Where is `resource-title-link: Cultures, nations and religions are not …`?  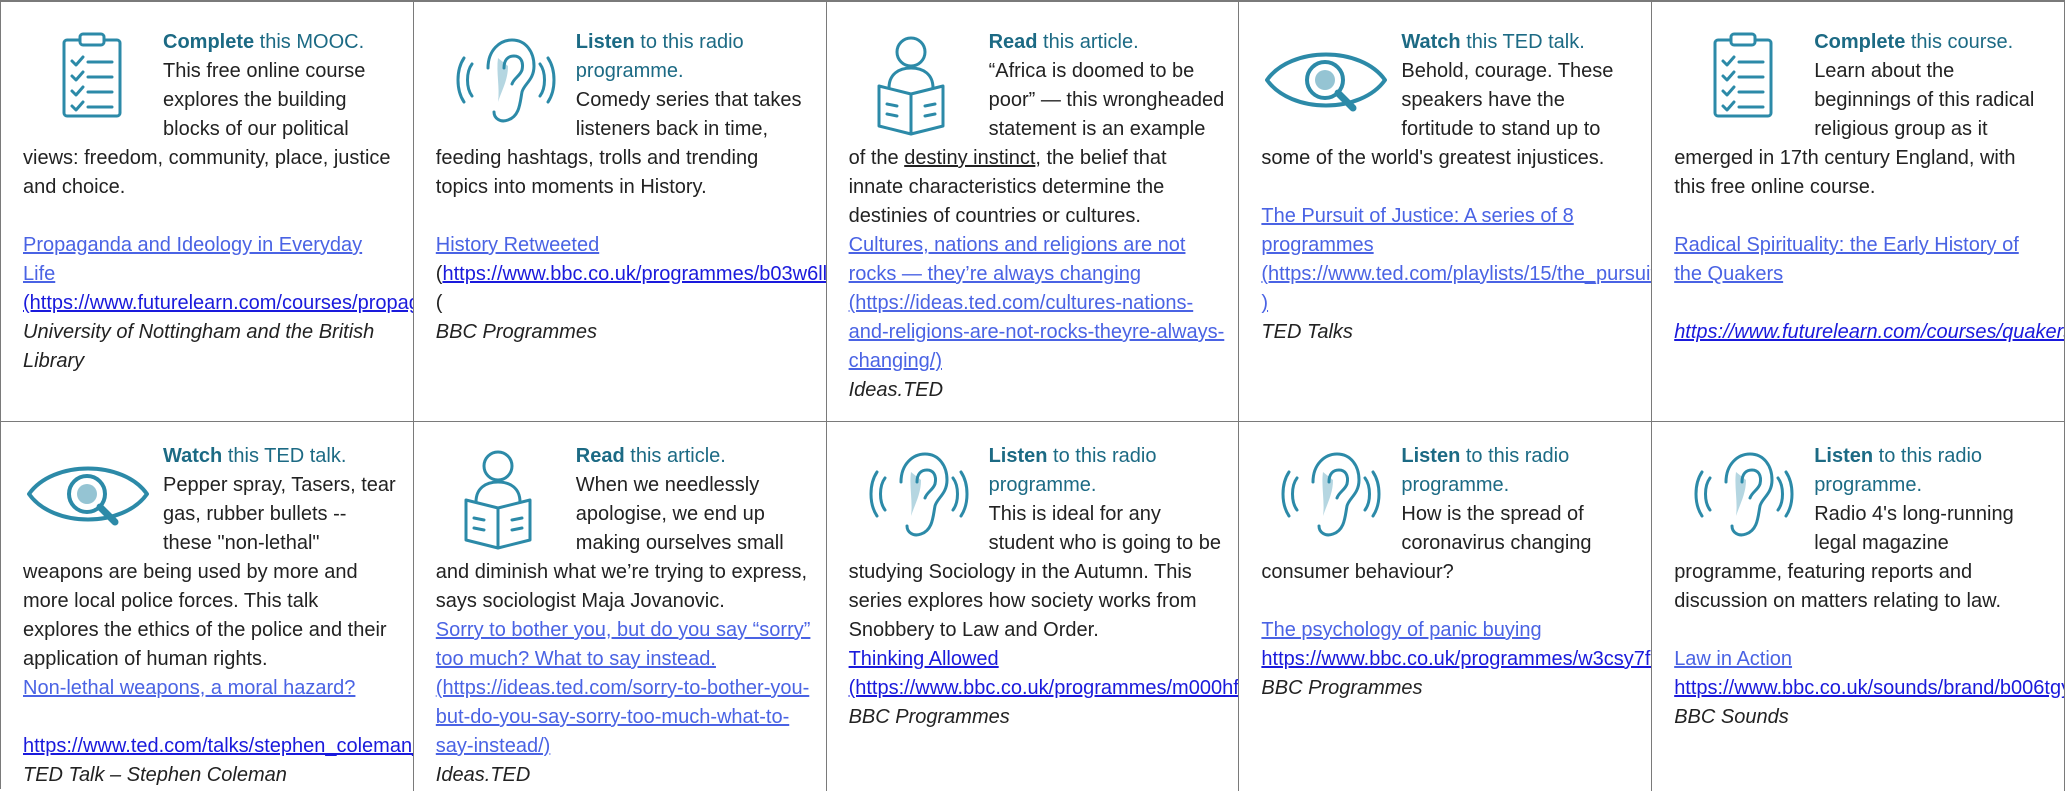
resource-title-link: Cultures, nations and religions are not … is located at coordinates (1037, 303).